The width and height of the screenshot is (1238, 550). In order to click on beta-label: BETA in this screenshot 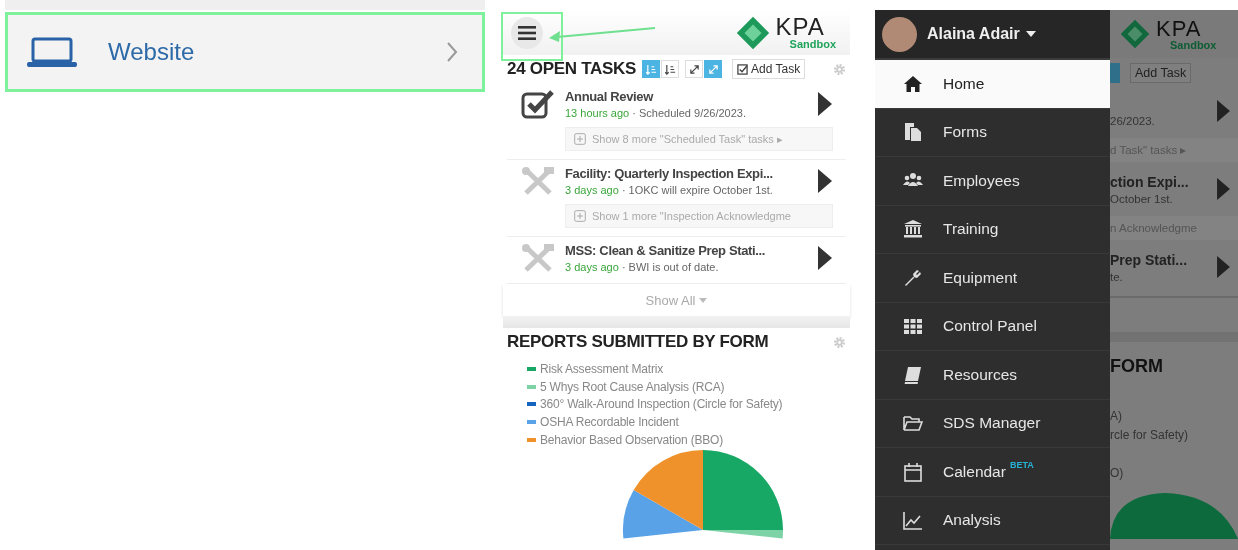, I will do `click(1021, 465)`.